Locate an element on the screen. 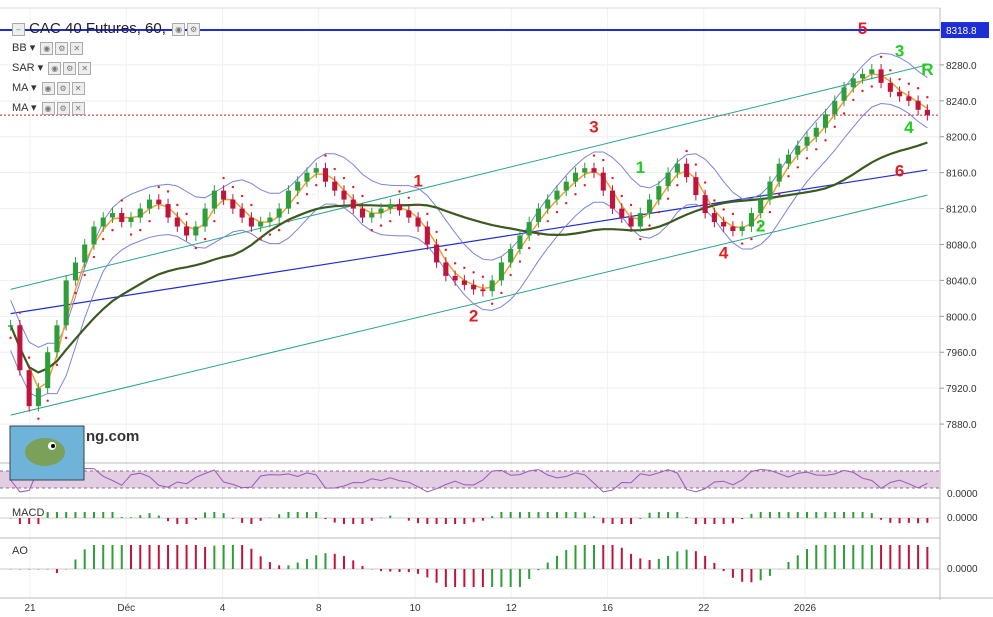  wave-label: 5 is located at coordinates (862, 28).